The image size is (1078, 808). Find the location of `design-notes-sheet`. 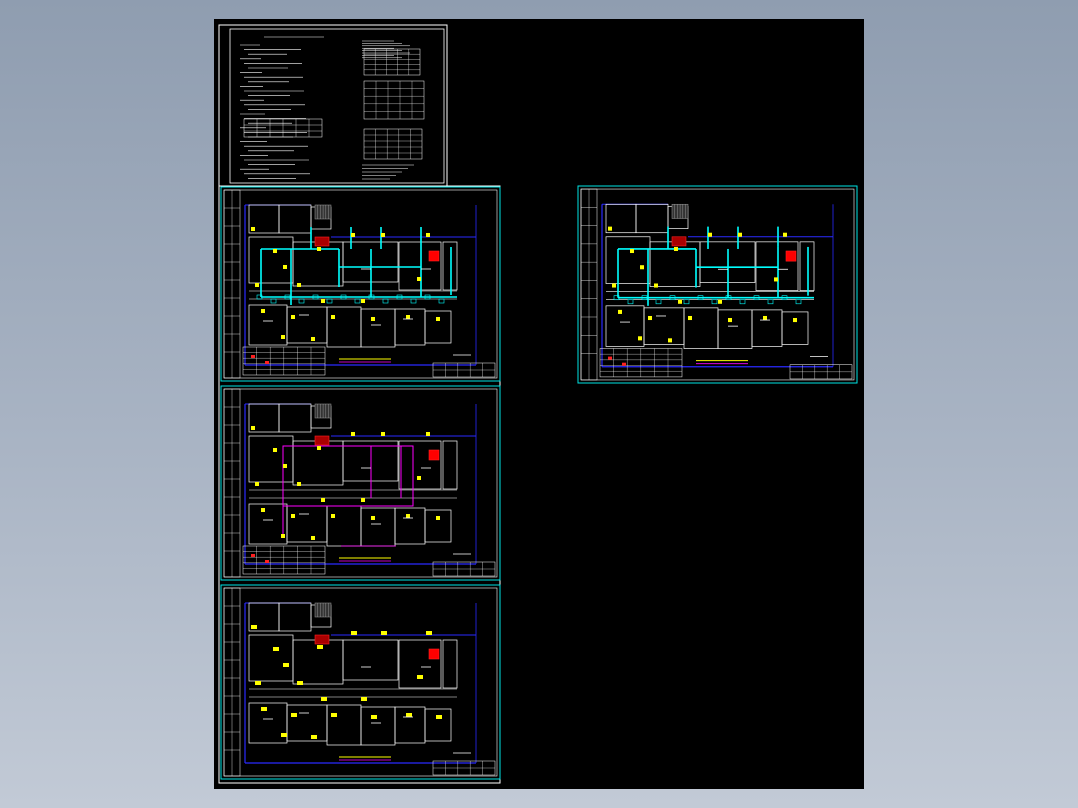

design-notes-sheet is located at coordinates (333, 105).